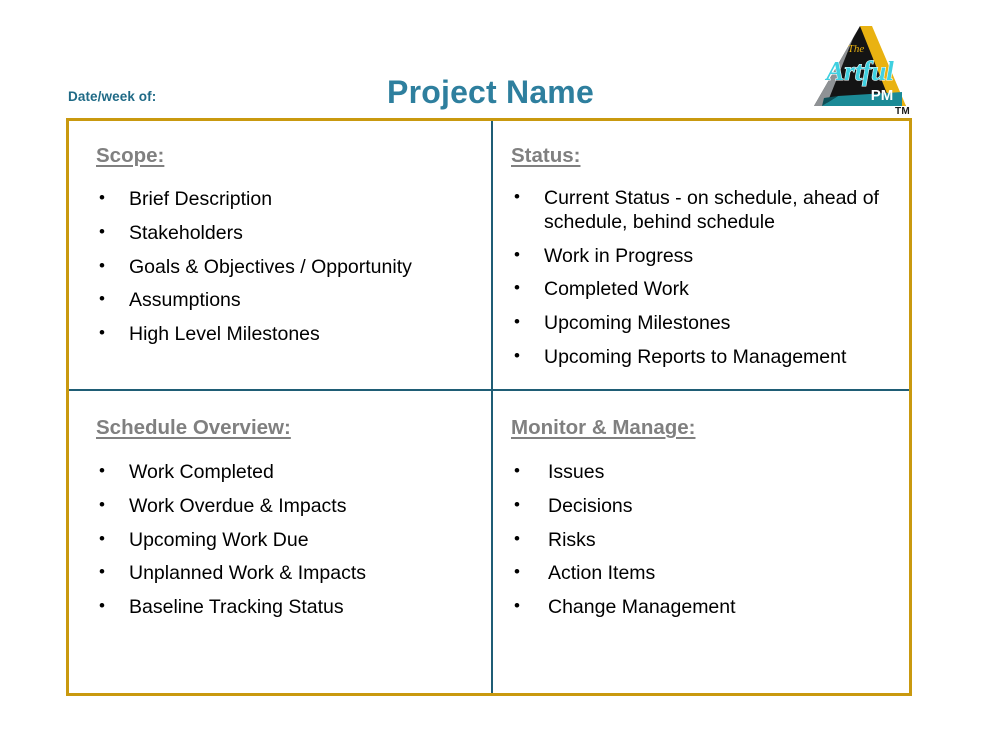 This screenshot has width=981, height=737. What do you see at coordinates (286, 199) in the screenshot?
I see `list-item: Brief Description` at bounding box center [286, 199].